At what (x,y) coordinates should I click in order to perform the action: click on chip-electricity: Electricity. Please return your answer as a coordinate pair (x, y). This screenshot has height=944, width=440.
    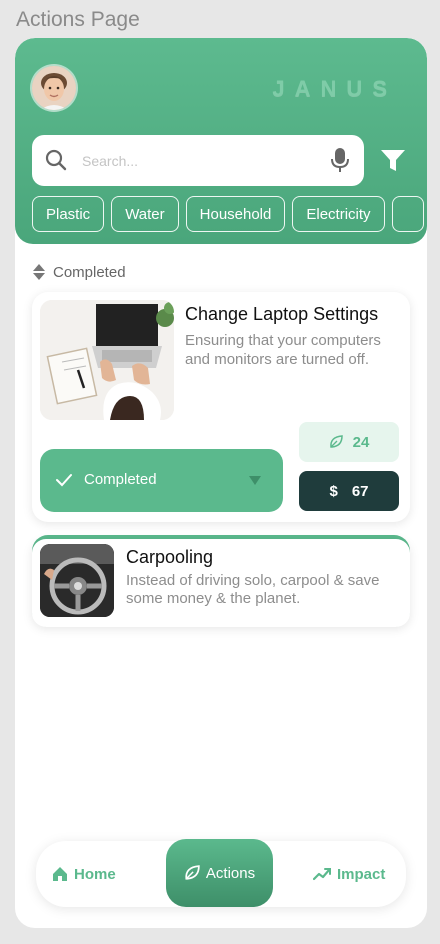
    Looking at the image, I should click on (338, 214).